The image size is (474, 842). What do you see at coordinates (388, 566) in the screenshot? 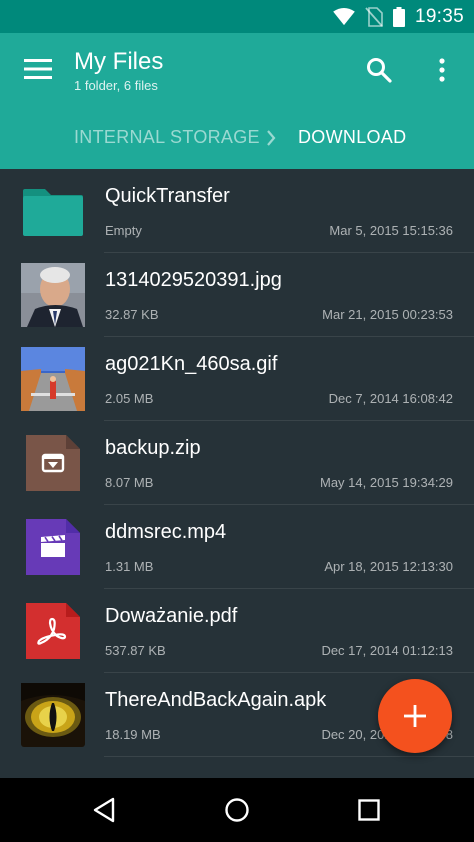
I see `file-date: Apr 18, 2015 12:13:30` at bounding box center [388, 566].